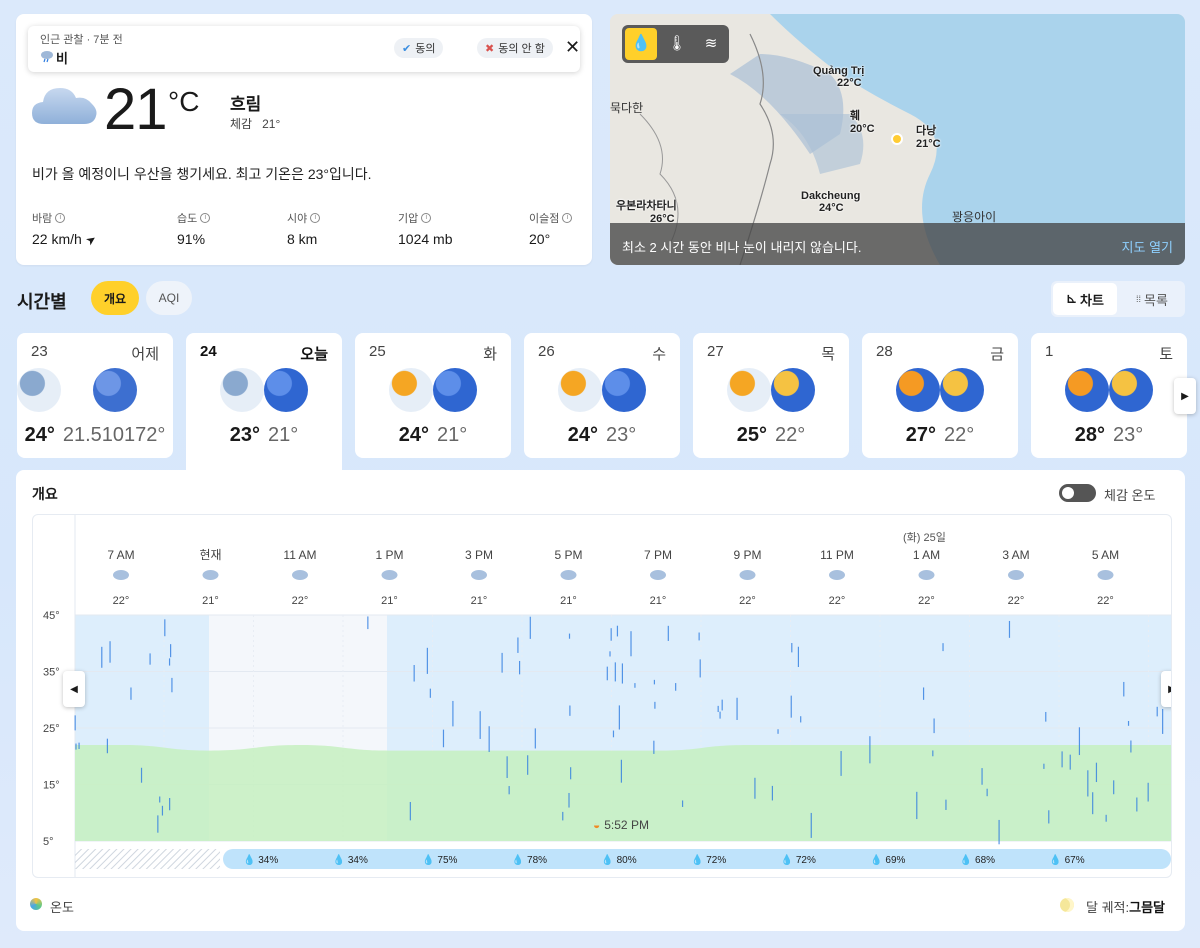 This screenshot has height=948, width=1200. What do you see at coordinates (515, 48) in the screenshot?
I see `disagree-button: ✖ 동의 안 함` at bounding box center [515, 48].